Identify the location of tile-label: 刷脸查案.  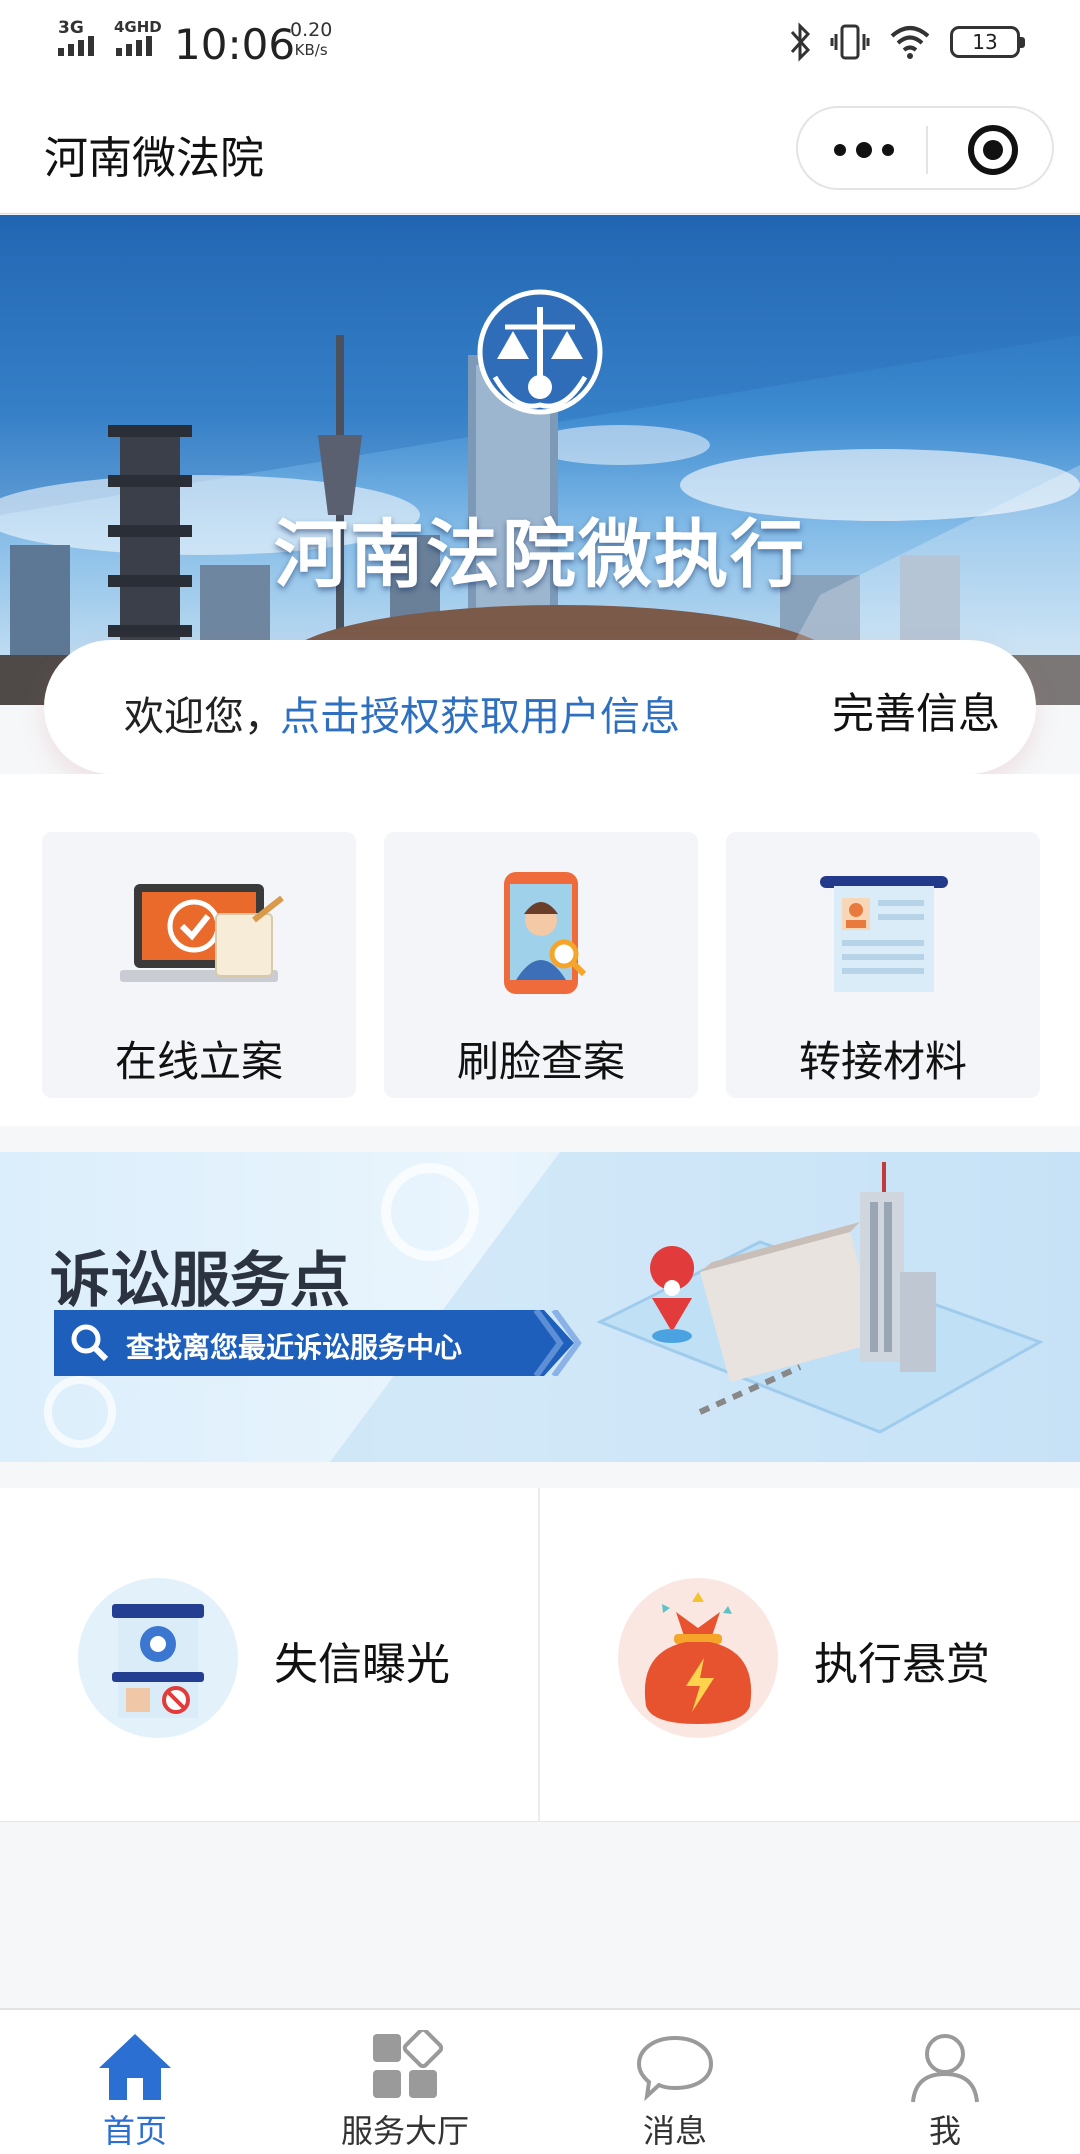
(540, 1061).